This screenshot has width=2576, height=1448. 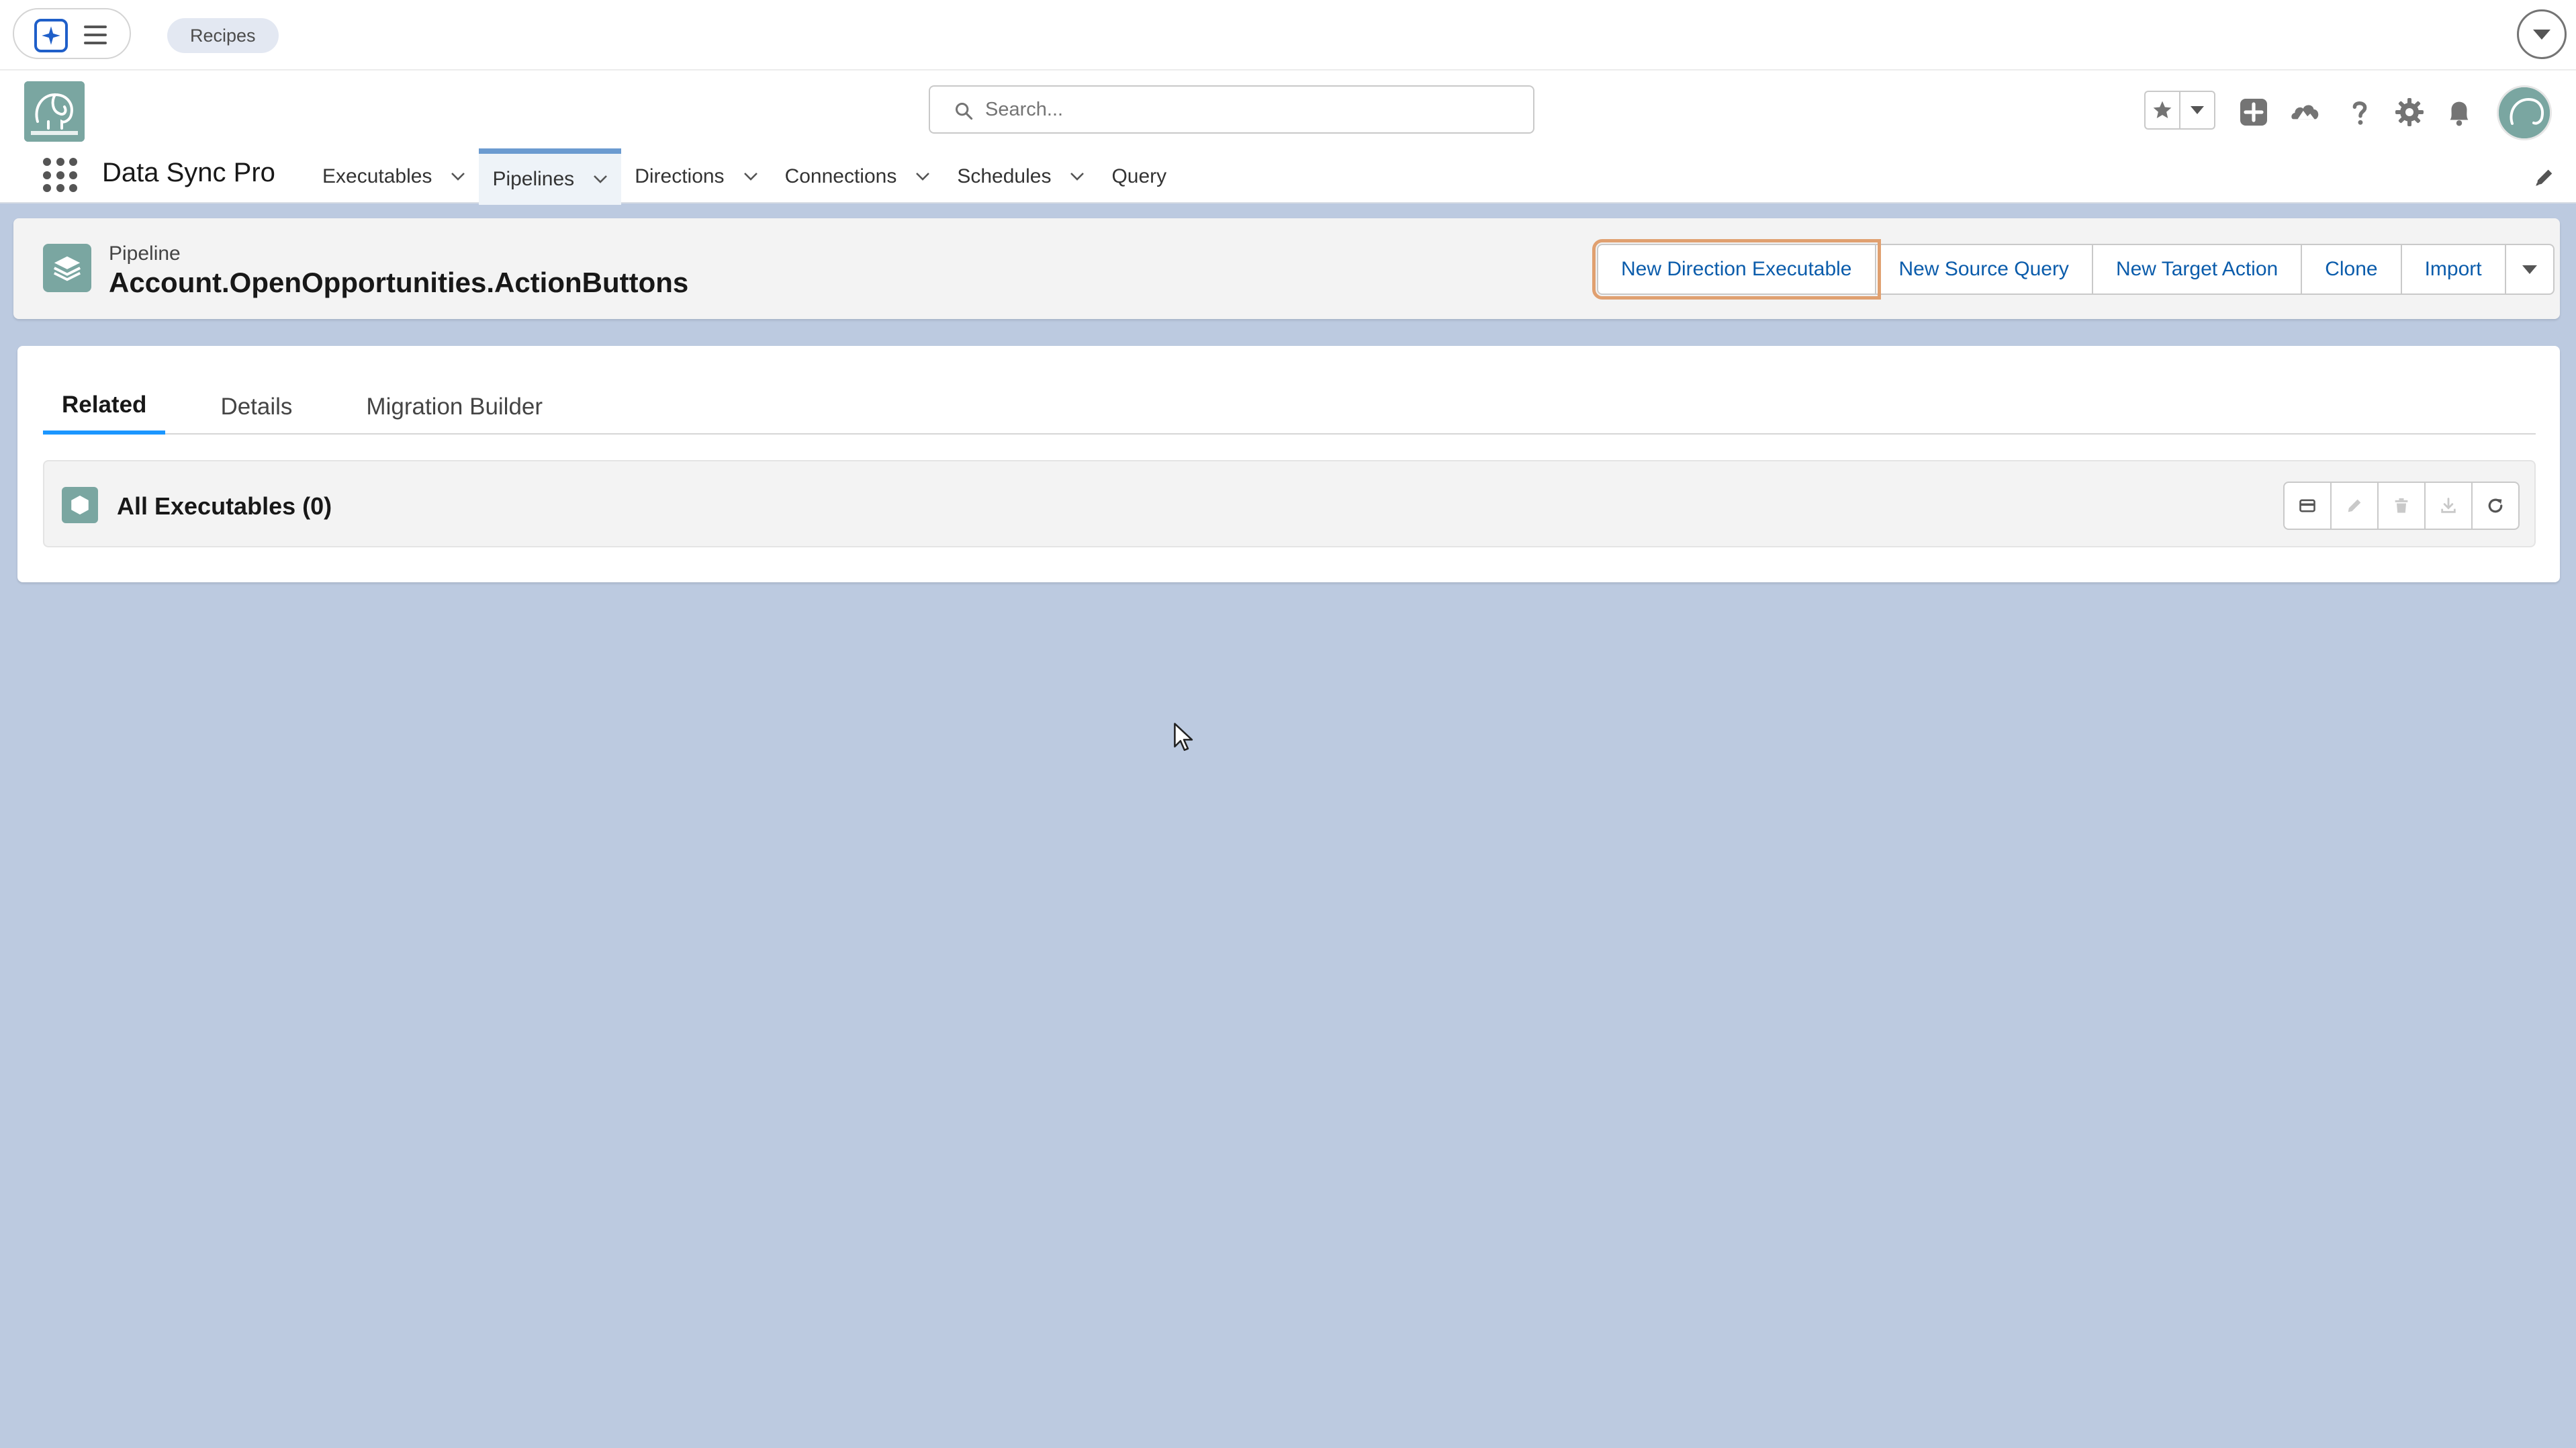 I want to click on agent-pill, so click(x=72, y=33).